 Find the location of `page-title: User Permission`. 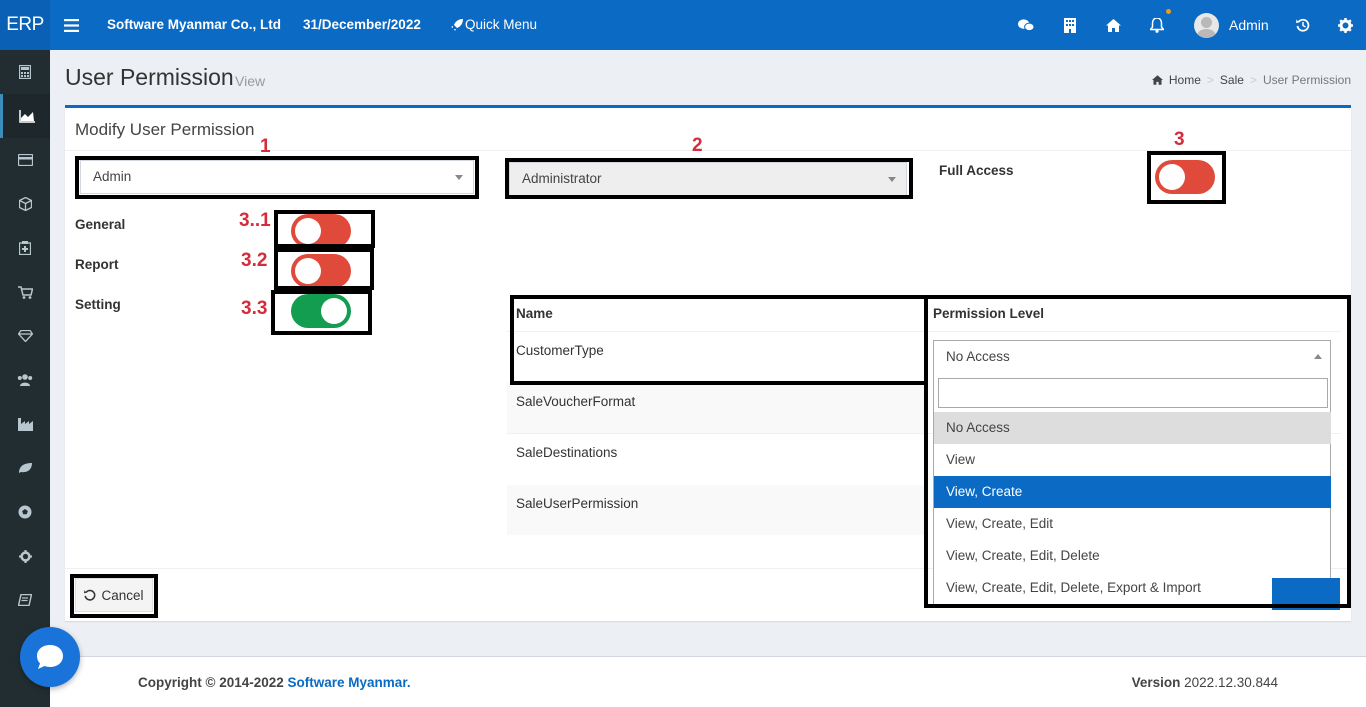

page-title: User Permission is located at coordinates (149, 77).